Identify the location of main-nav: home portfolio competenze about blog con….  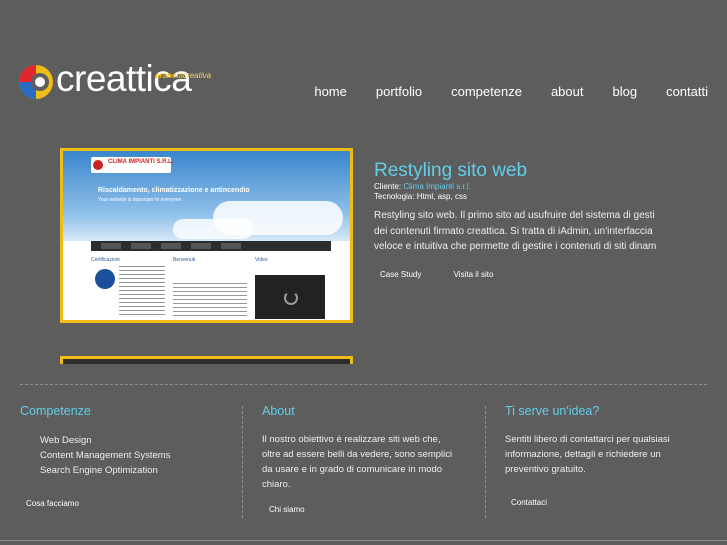
(496, 91).